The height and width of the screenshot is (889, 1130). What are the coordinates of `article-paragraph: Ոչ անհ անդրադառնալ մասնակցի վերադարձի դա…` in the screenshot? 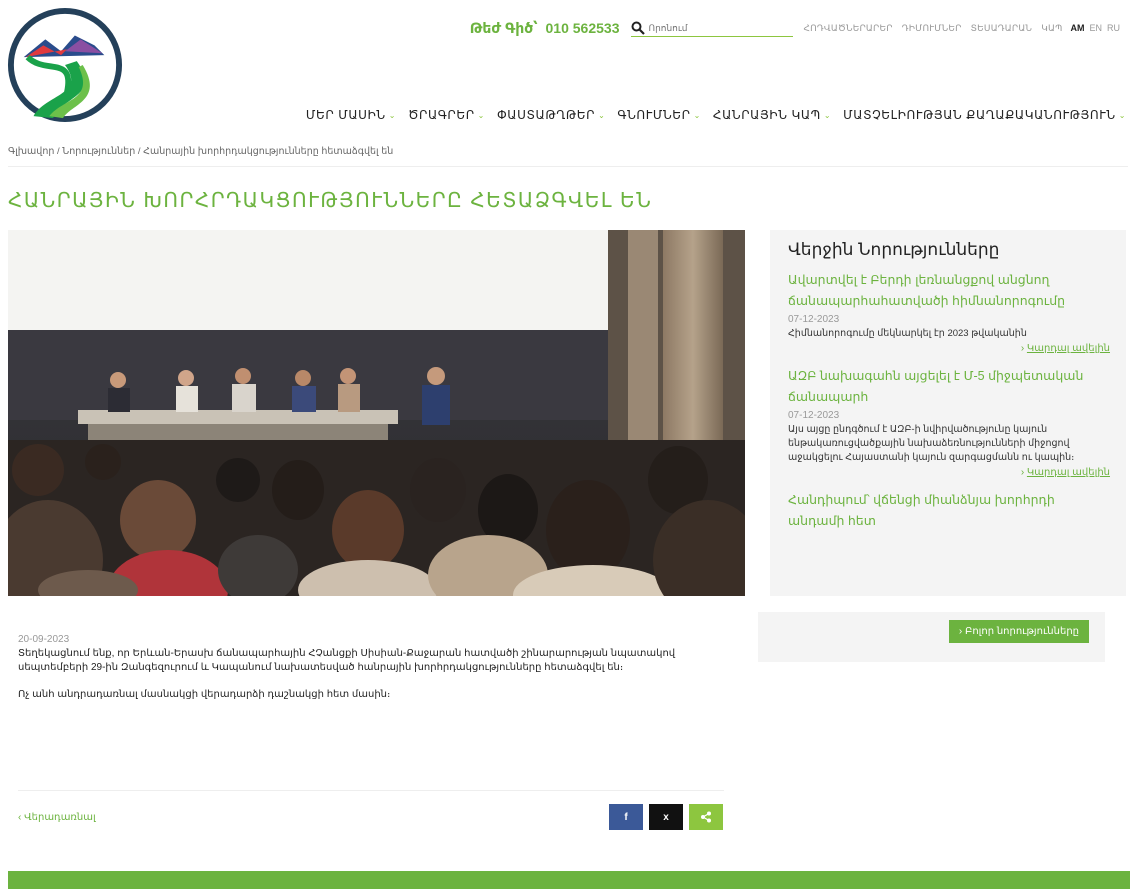 It's located at (204, 694).